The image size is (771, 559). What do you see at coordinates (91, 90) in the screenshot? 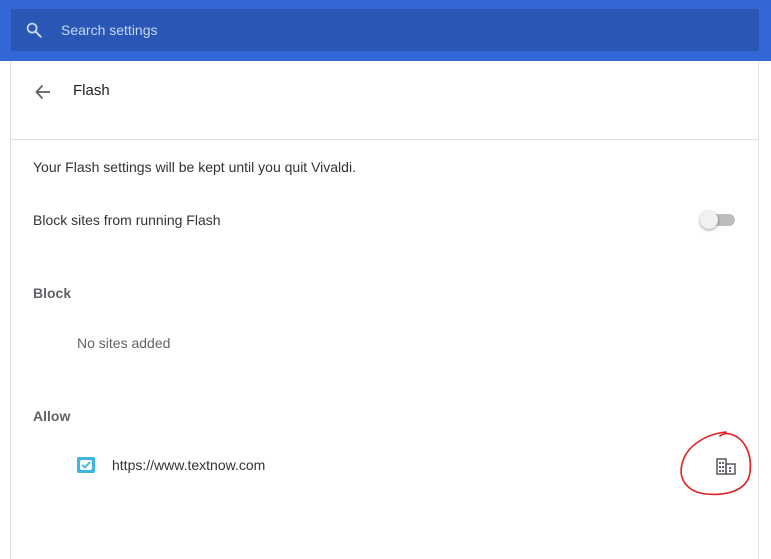
I see `page-title: Flash` at bounding box center [91, 90].